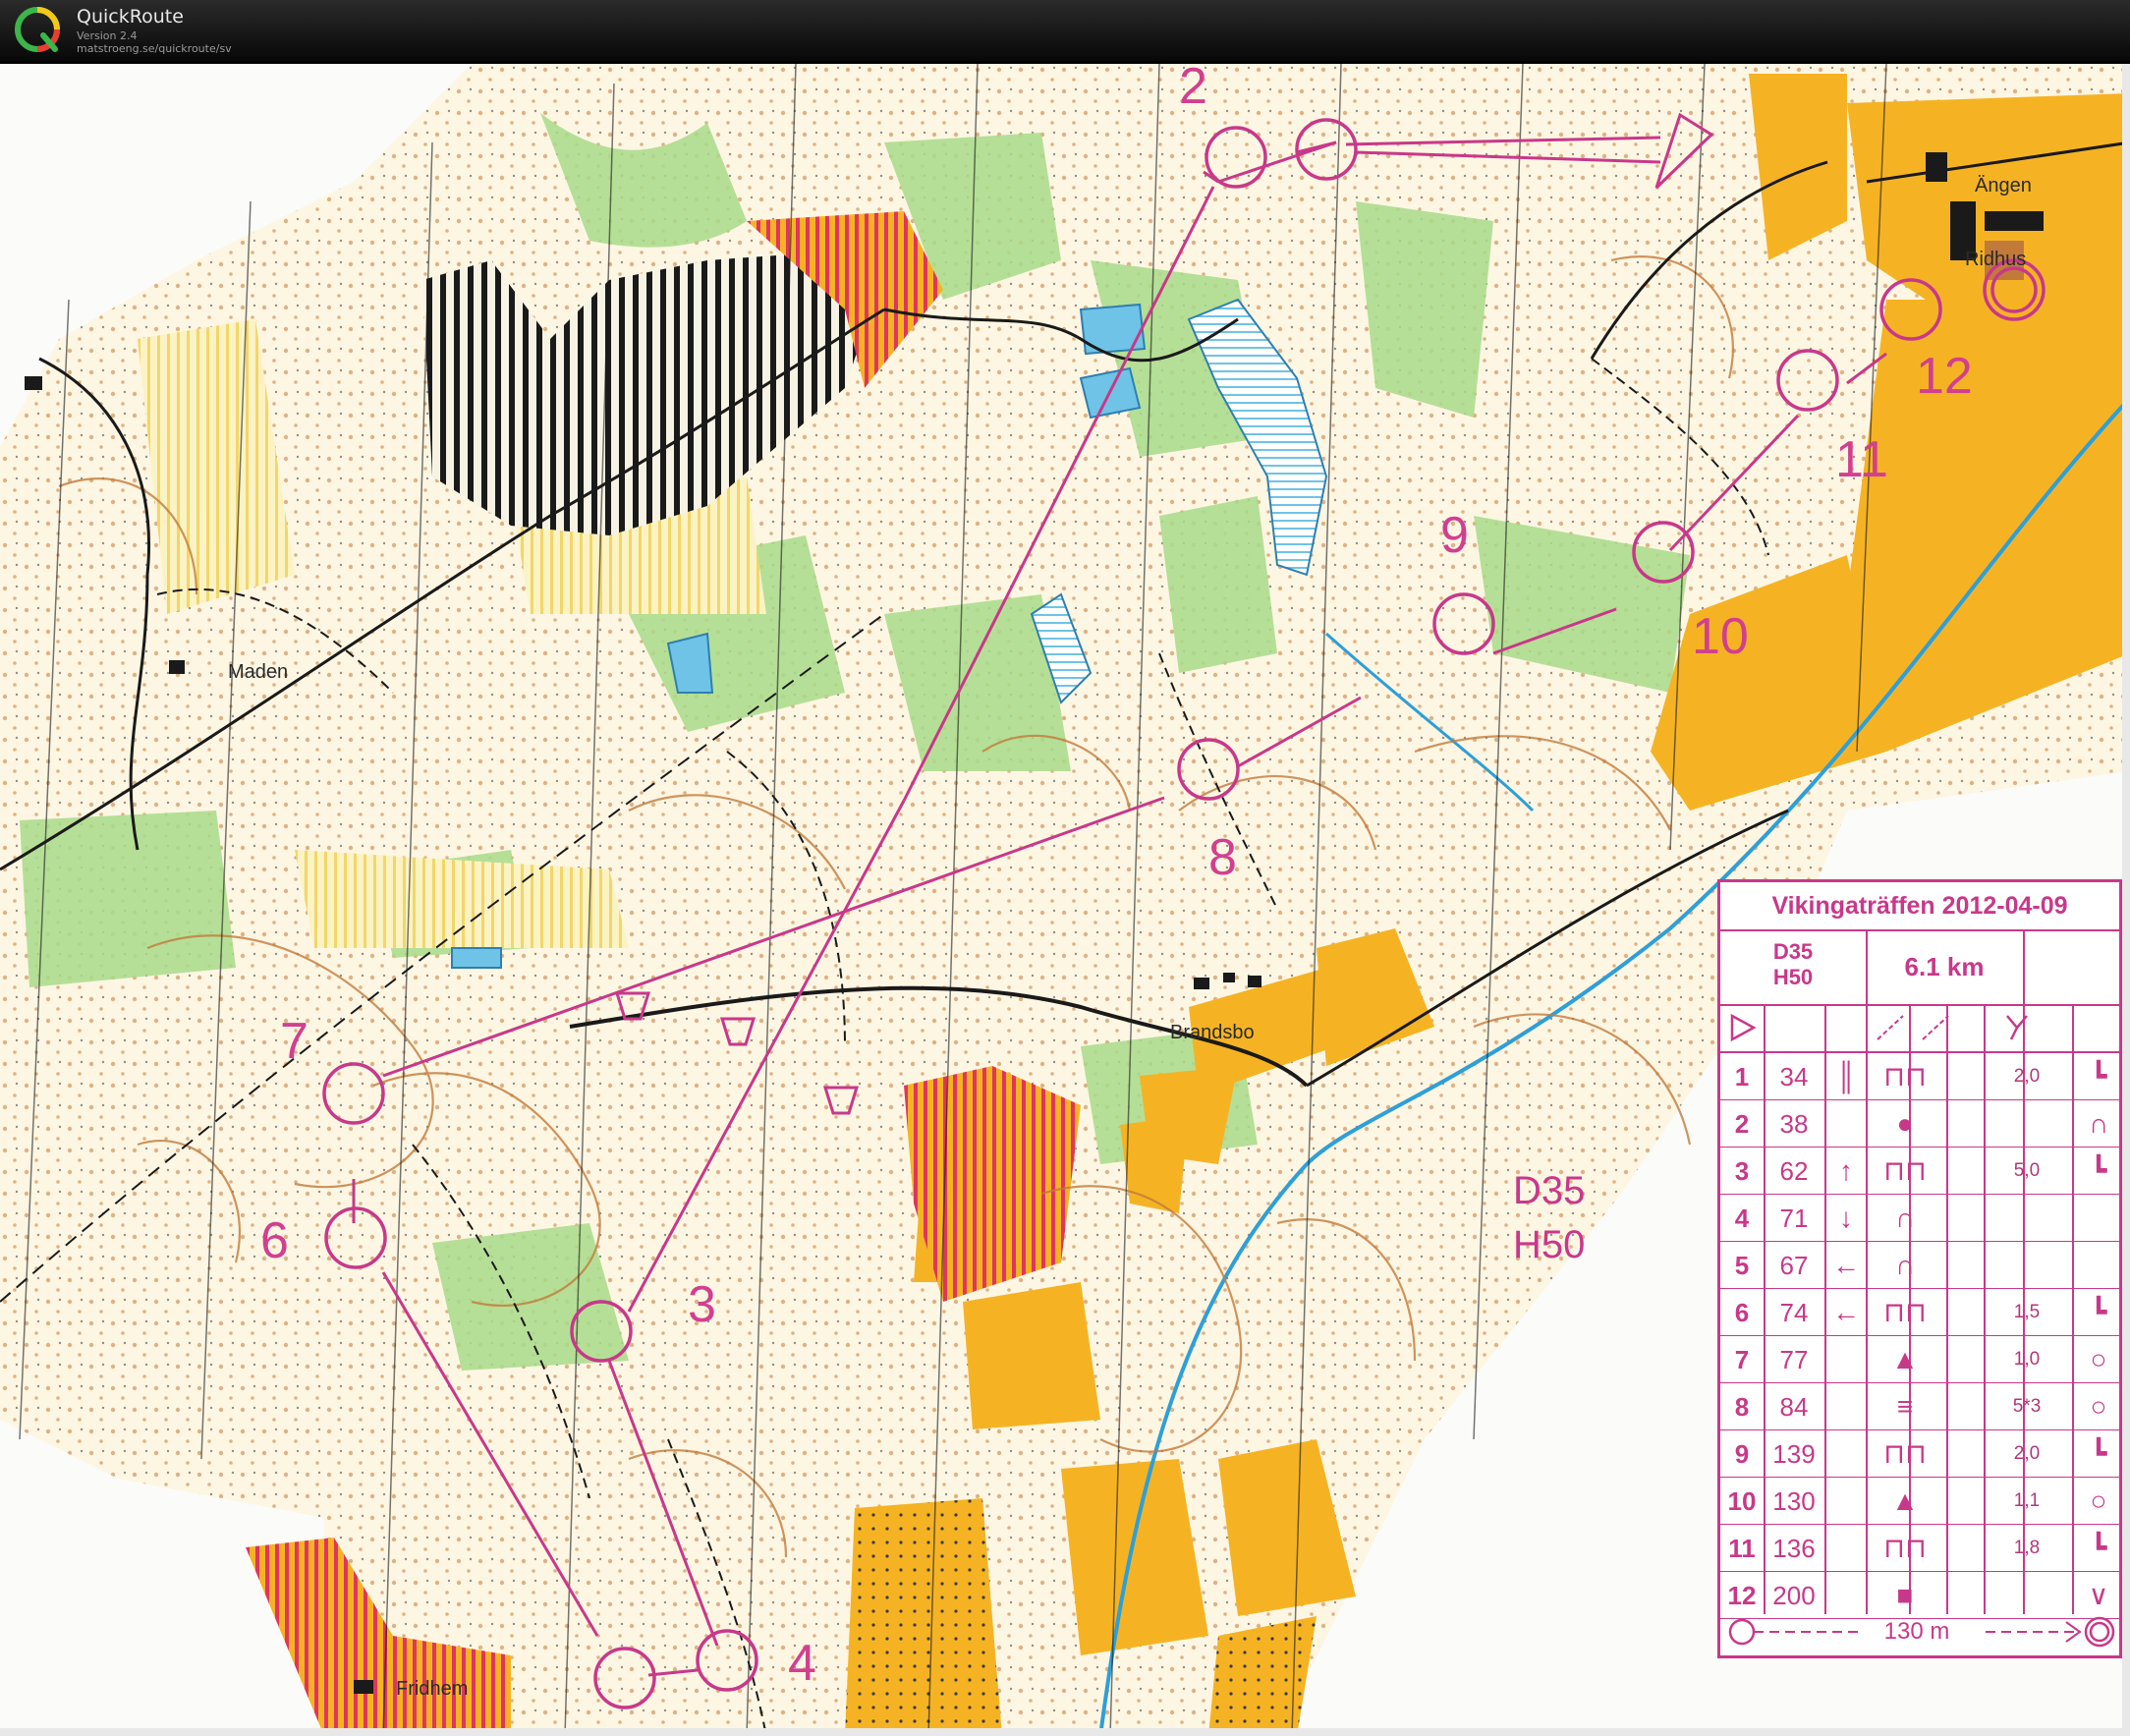 Image resolution: width=2130 pixels, height=1736 pixels. What do you see at coordinates (1794, 1171) in the screenshot?
I see `legend-code: 62` at bounding box center [1794, 1171].